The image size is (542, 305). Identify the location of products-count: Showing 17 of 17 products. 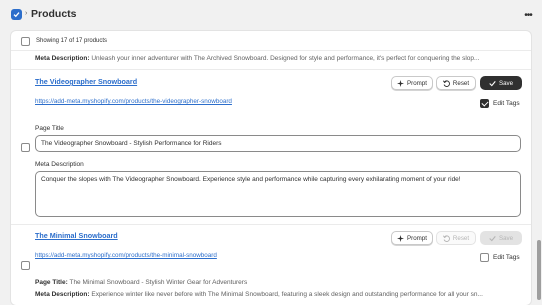
(72, 41).